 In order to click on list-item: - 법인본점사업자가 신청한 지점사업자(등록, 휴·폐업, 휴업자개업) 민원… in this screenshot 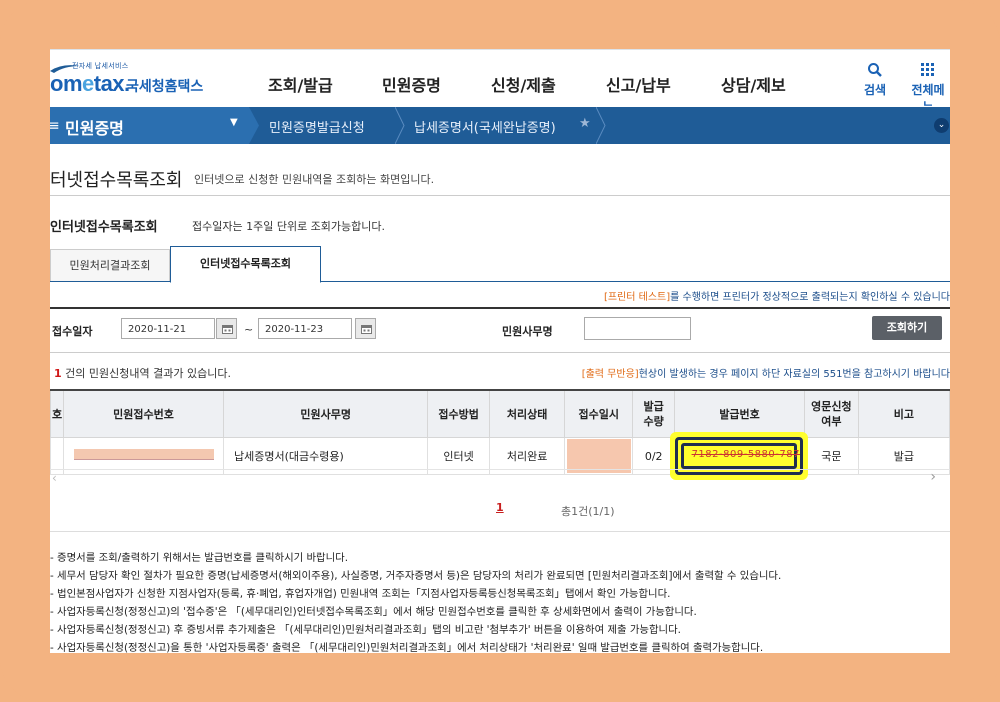, I will do `click(360, 594)`.